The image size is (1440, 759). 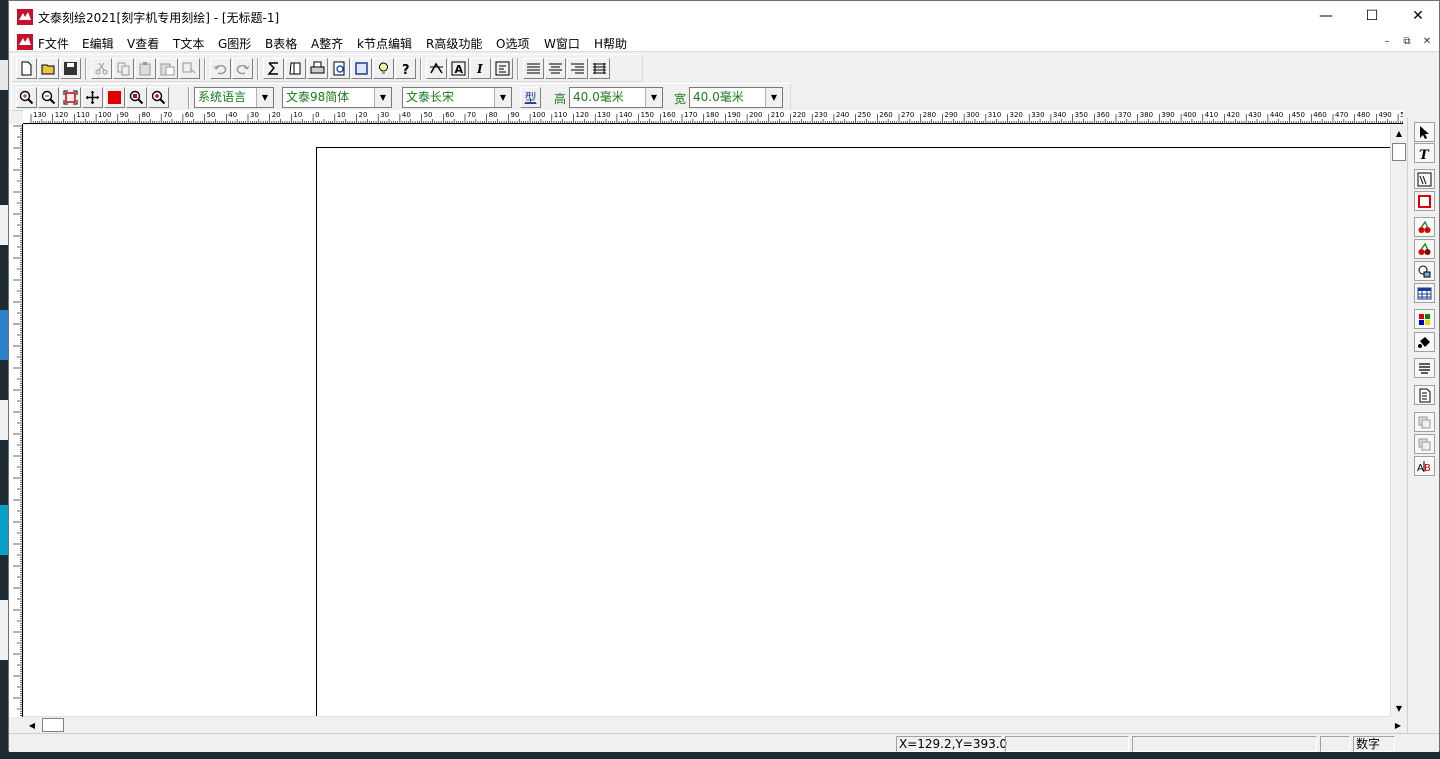 What do you see at coordinates (1427, 42) in the screenshot?
I see `mdi-close-button: ✕` at bounding box center [1427, 42].